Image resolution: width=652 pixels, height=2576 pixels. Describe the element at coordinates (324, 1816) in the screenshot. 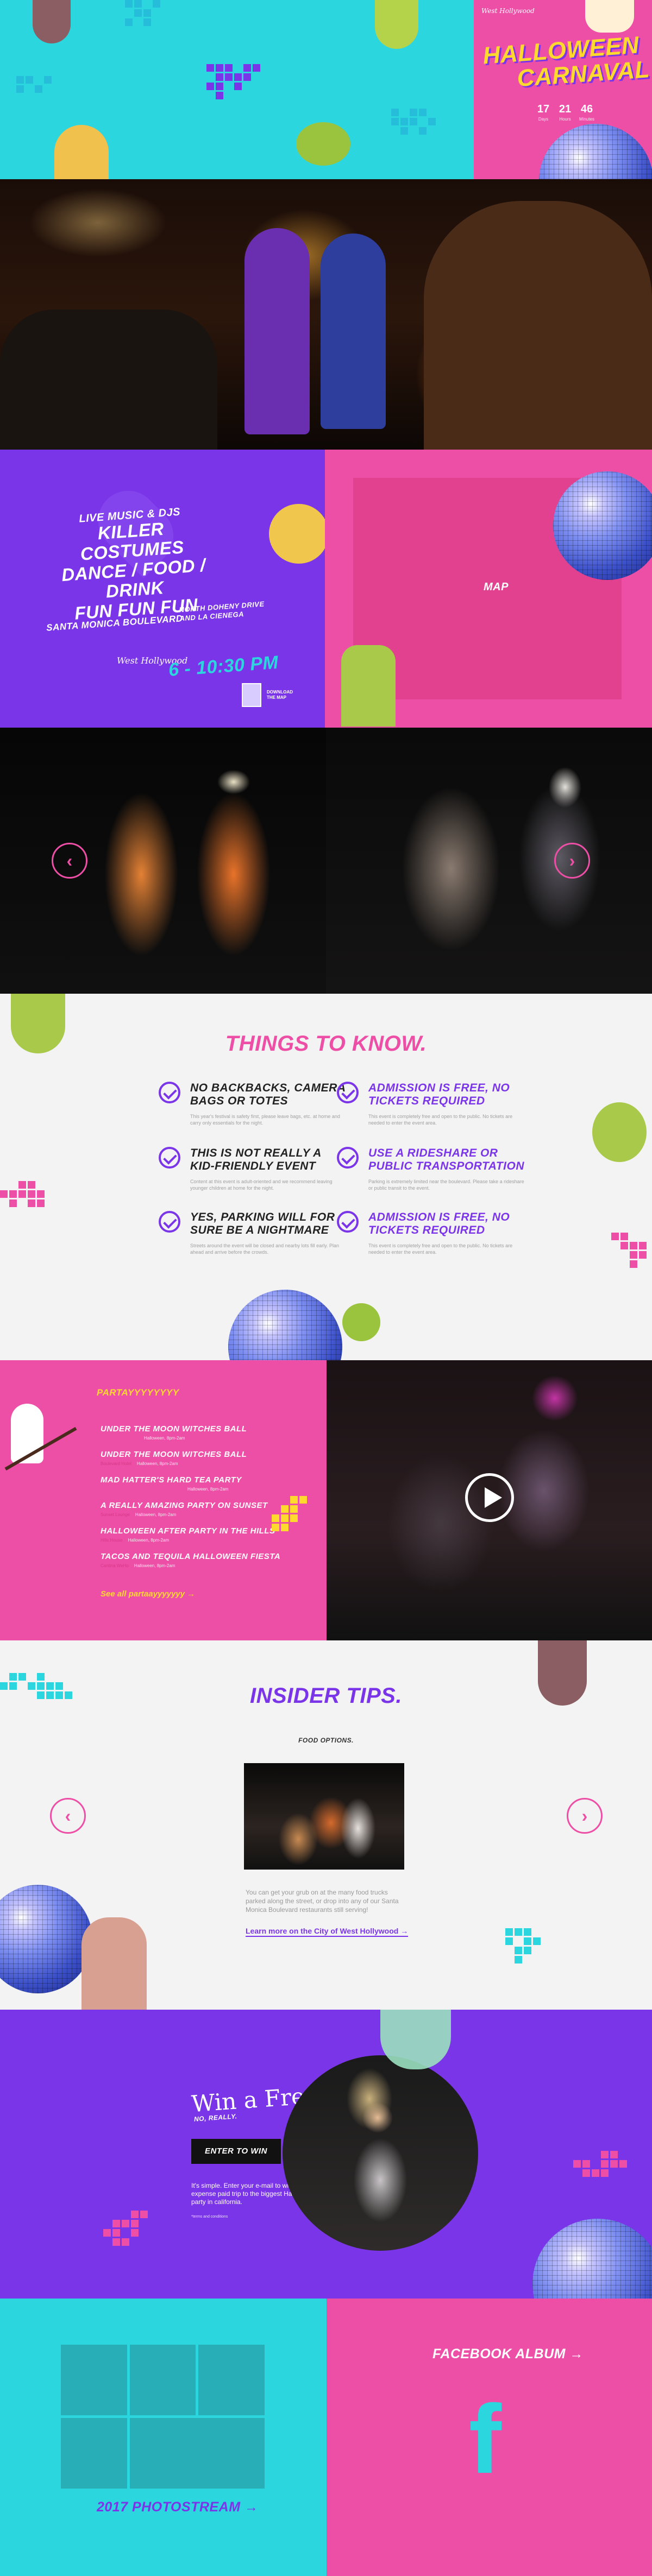

I see `insider-tip-photo` at that location.